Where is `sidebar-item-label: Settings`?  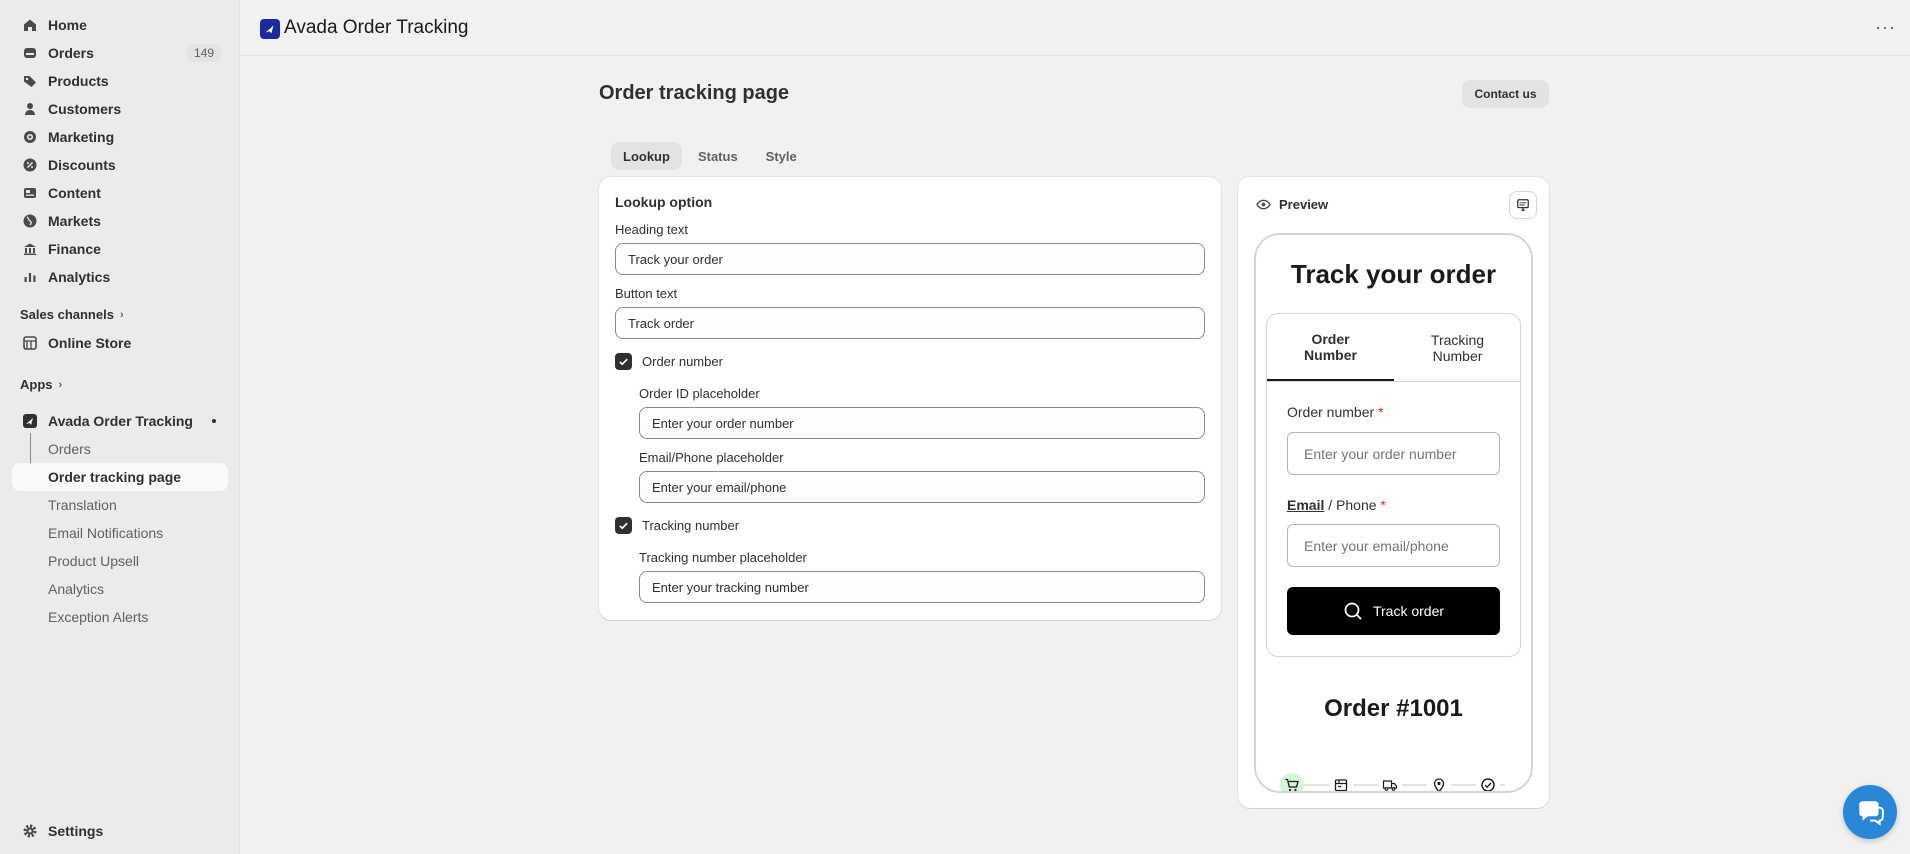 sidebar-item-label: Settings is located at coordinates (76, 831).